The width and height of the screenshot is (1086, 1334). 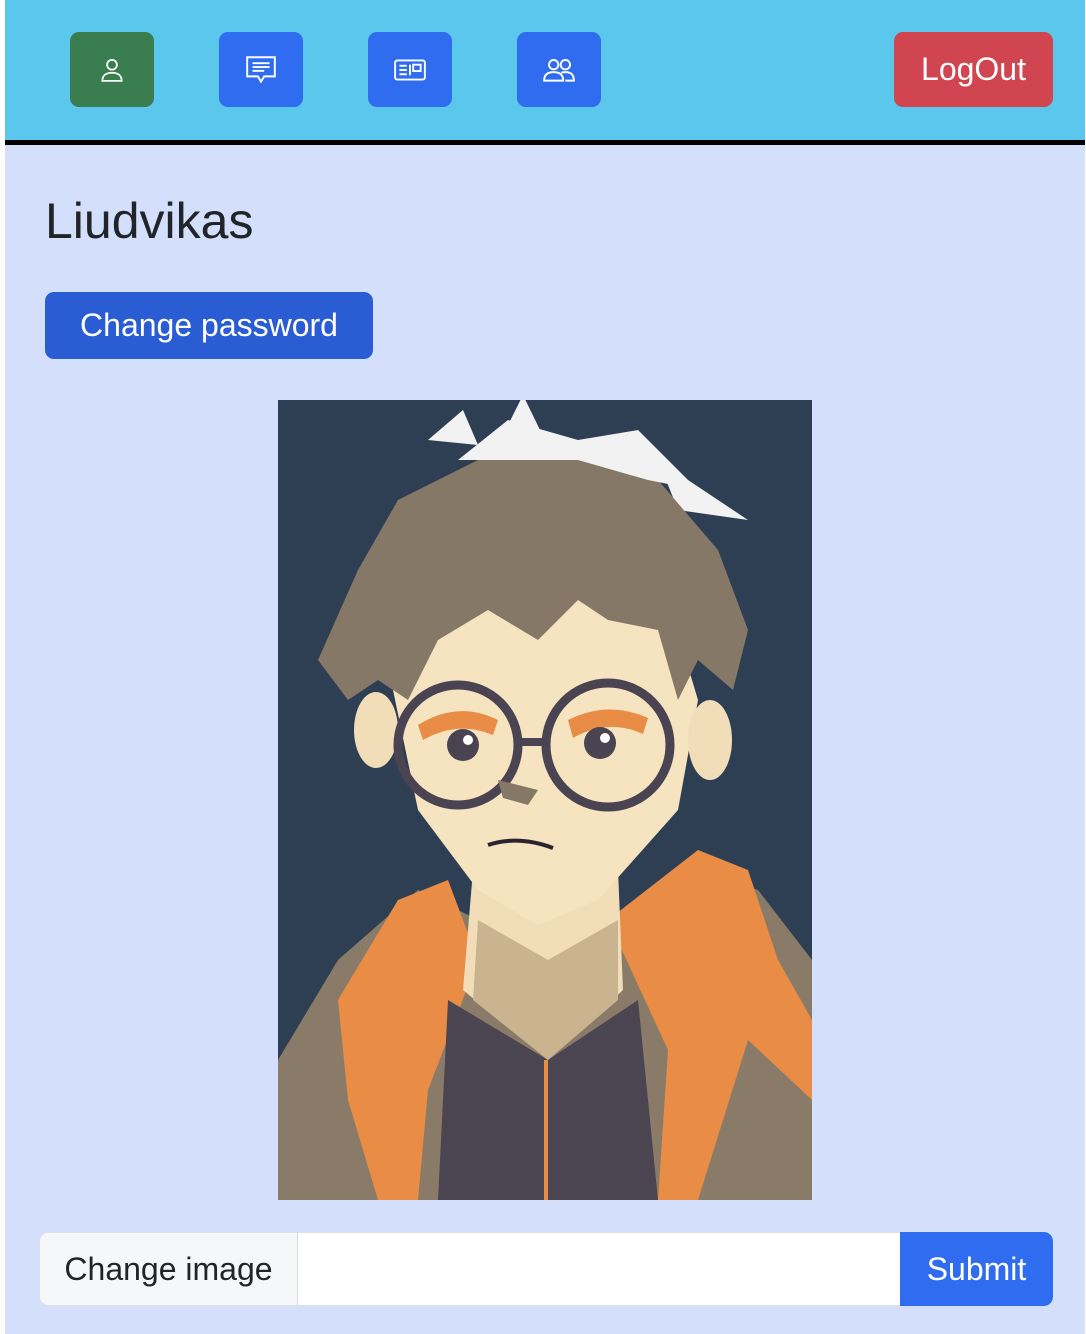 What do you see at coordinates (209, 325) in the screenshot?
I see `change-password-button: Change password` at bounding box center [209, 325].